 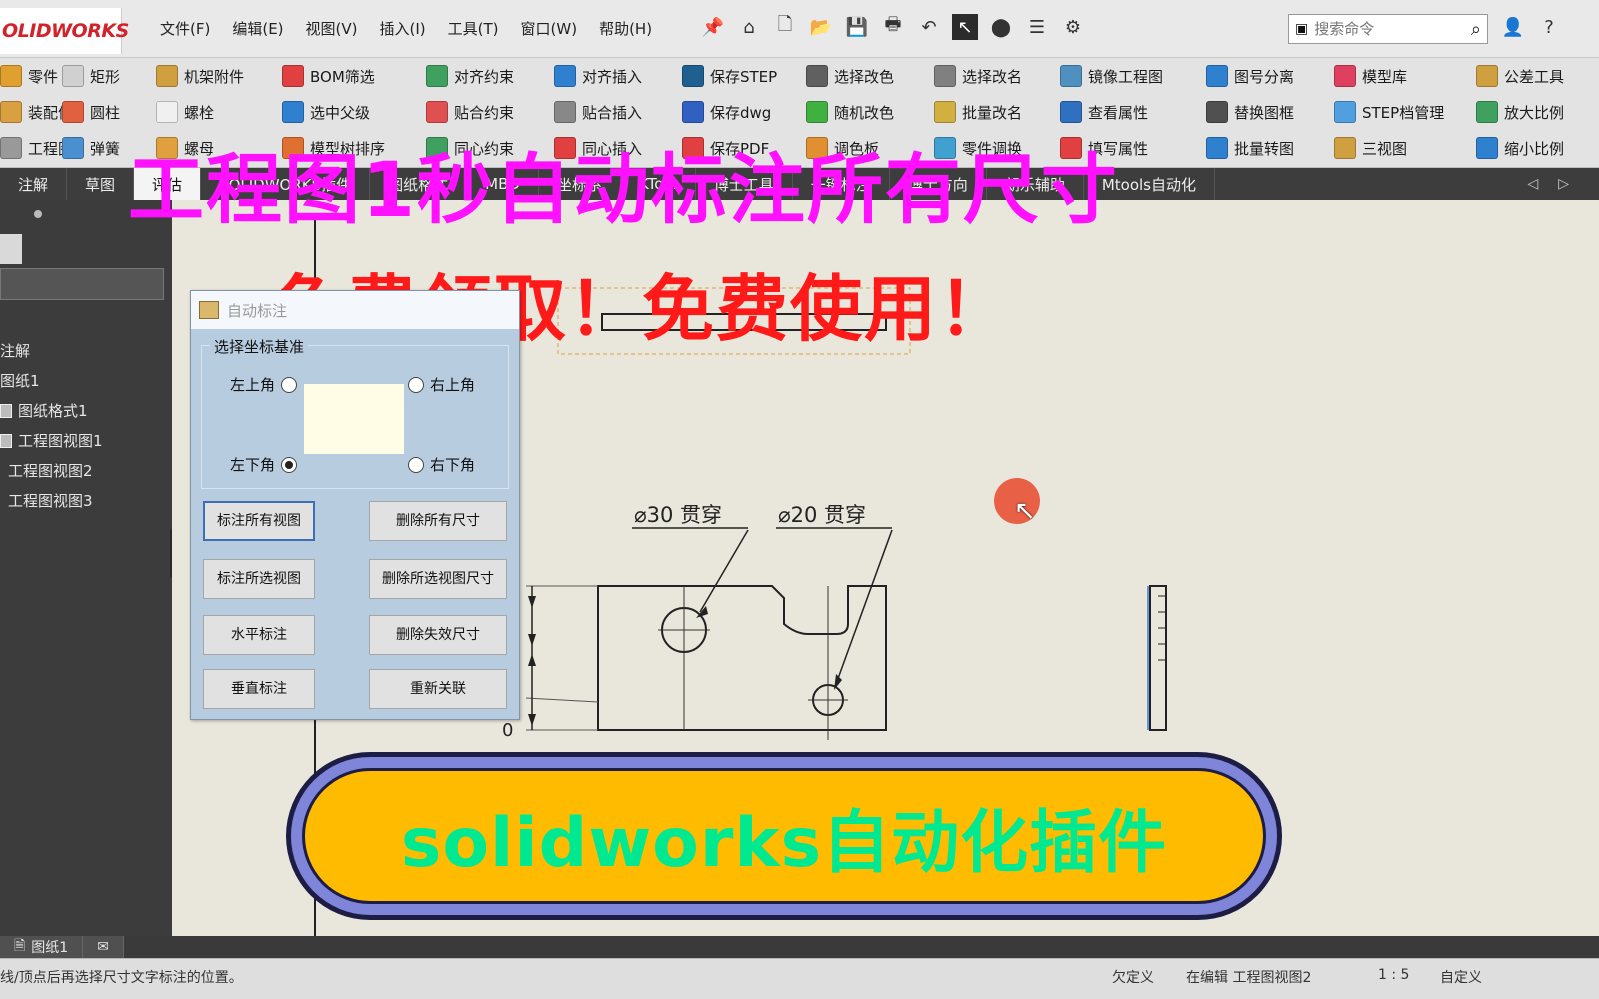 I want to click on banner-body: solidworks自动化插件, so click(x=784, y=836).